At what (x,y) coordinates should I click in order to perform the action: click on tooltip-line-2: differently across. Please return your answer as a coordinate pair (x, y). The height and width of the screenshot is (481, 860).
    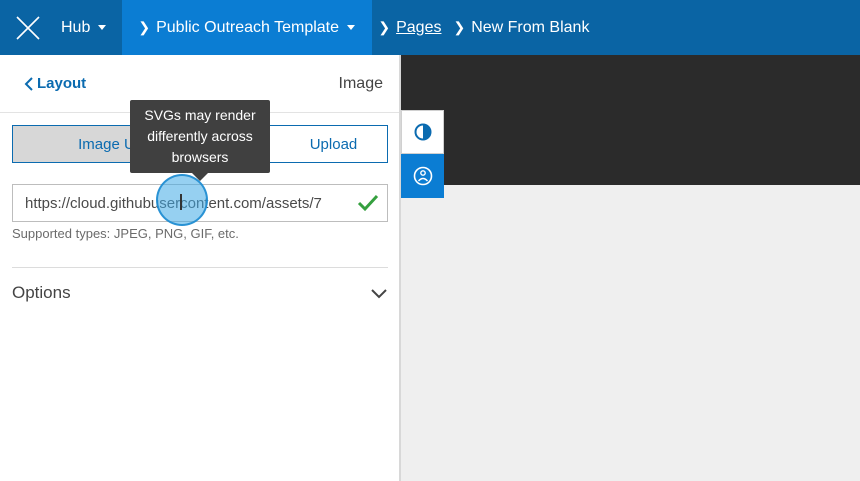
    Looking at the image, I should click on (200, 136).